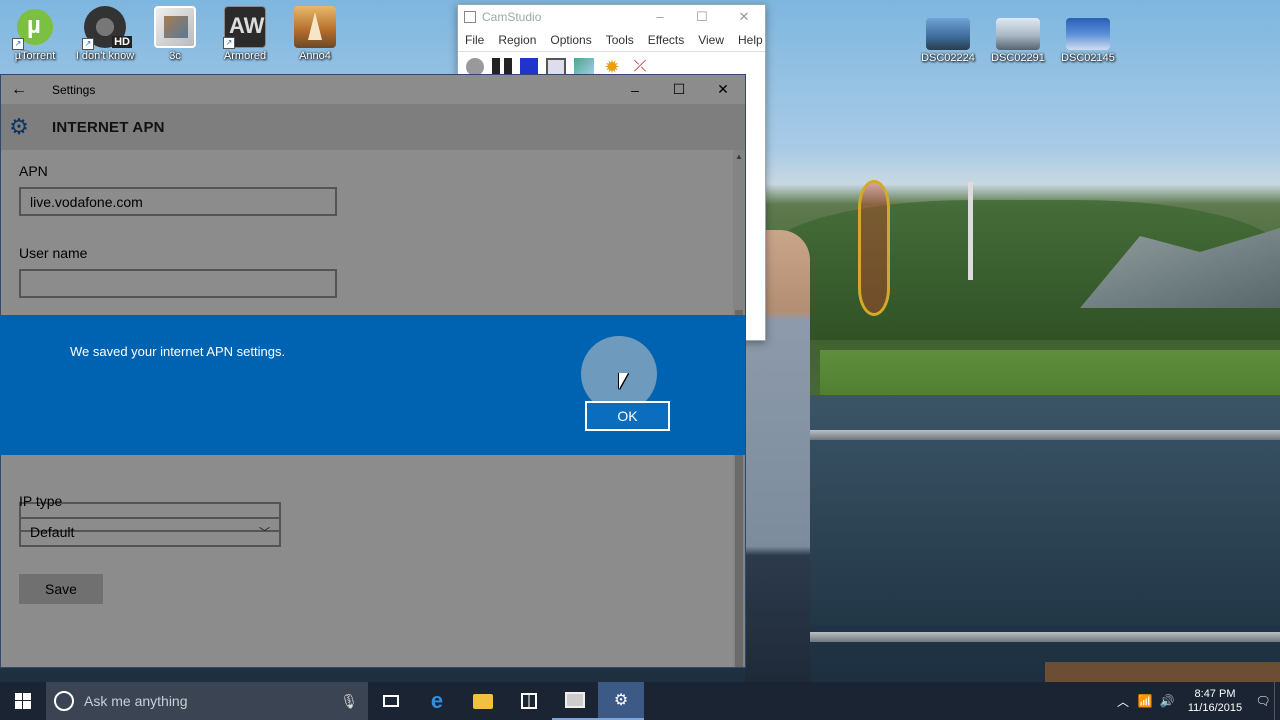  I want to click on wallpaper-ferris-wheel, so click(874, 248).